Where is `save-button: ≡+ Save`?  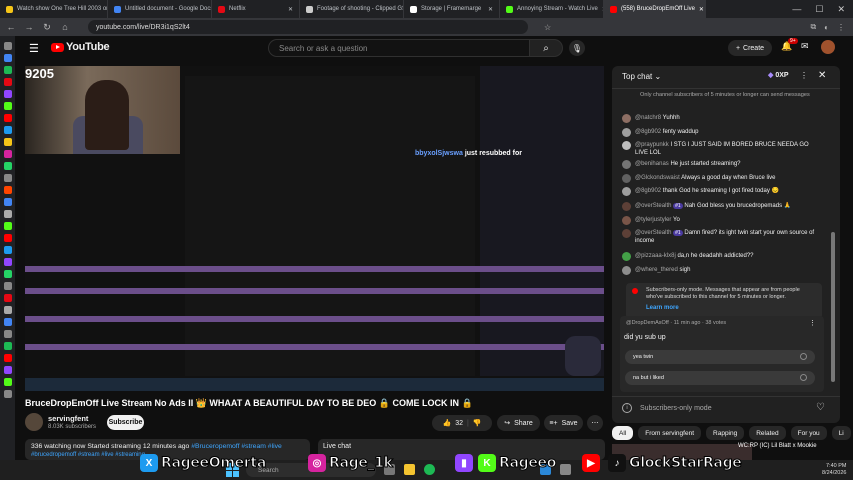
save-button: ≡+ Save is located at coordinates (563, 423).